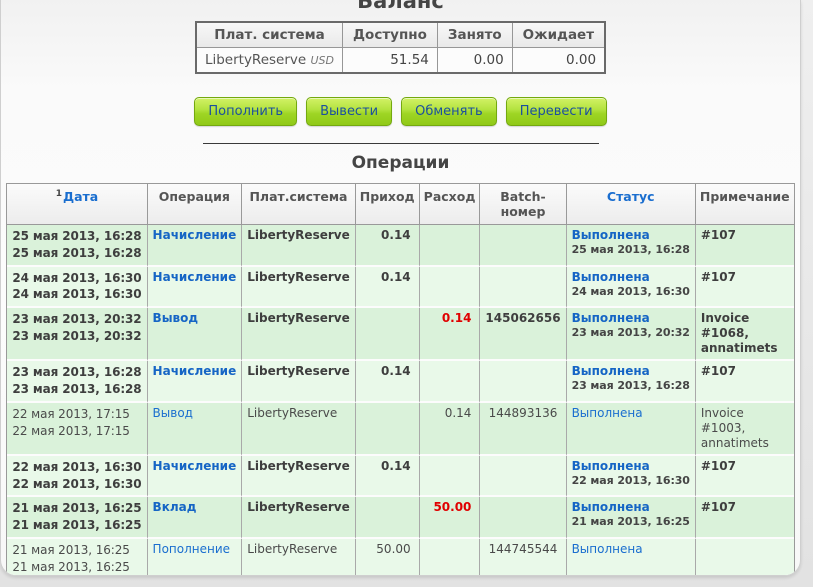 This screenshot has height=587, width=813. Describe the element at coordinates (631, 196) in the screenshot. I see `status-sort-link: Статус` at that location.